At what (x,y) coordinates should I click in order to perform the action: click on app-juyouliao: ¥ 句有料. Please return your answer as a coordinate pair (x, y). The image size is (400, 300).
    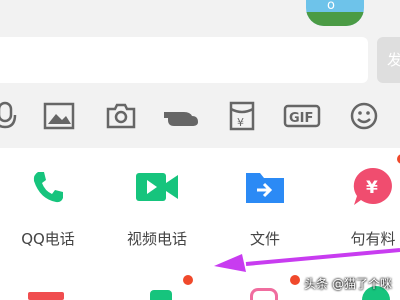
    Looking at the image, I should click on (364, 204).